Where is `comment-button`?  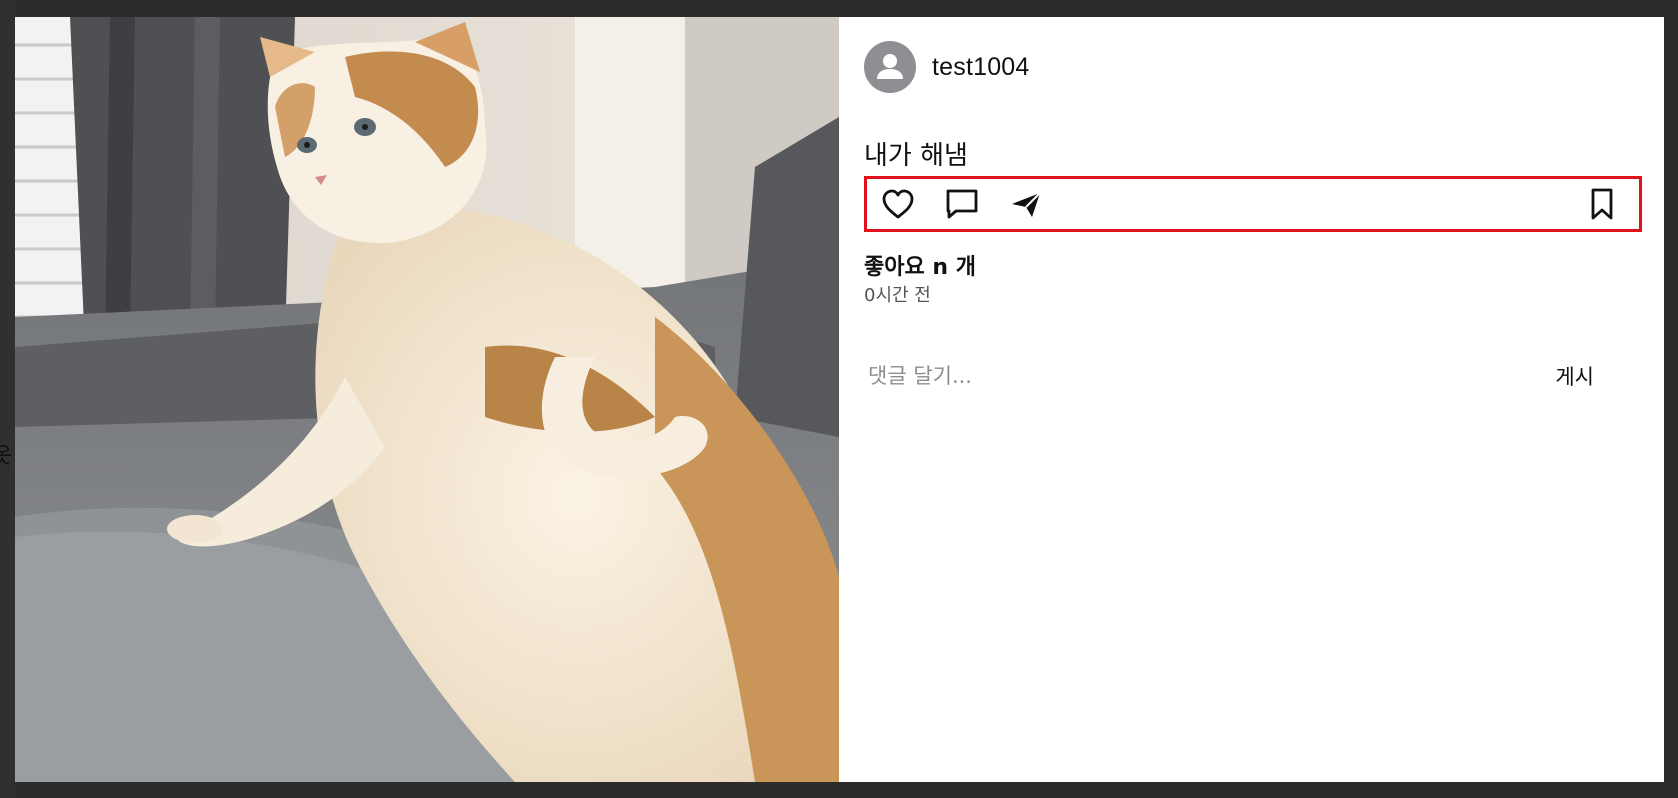
comment-button is located at coordinates (962, 204).